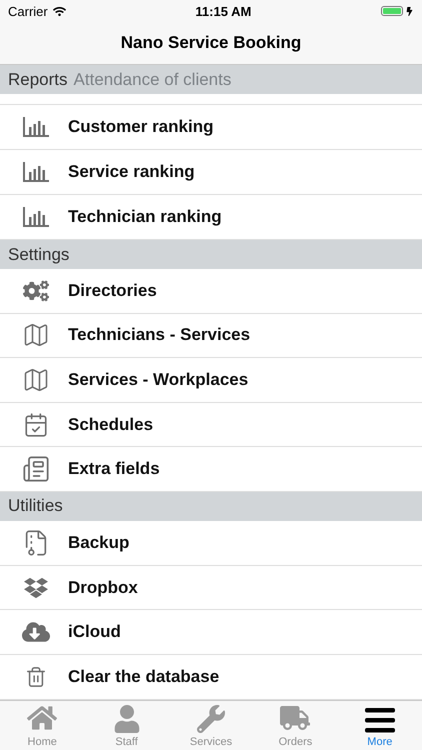 The height and width of the screenshot is (750, 422). I want to click on tab-item: More, so click(380, 725).